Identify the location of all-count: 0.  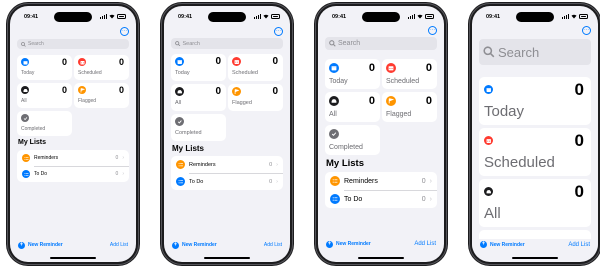
(218, 91).